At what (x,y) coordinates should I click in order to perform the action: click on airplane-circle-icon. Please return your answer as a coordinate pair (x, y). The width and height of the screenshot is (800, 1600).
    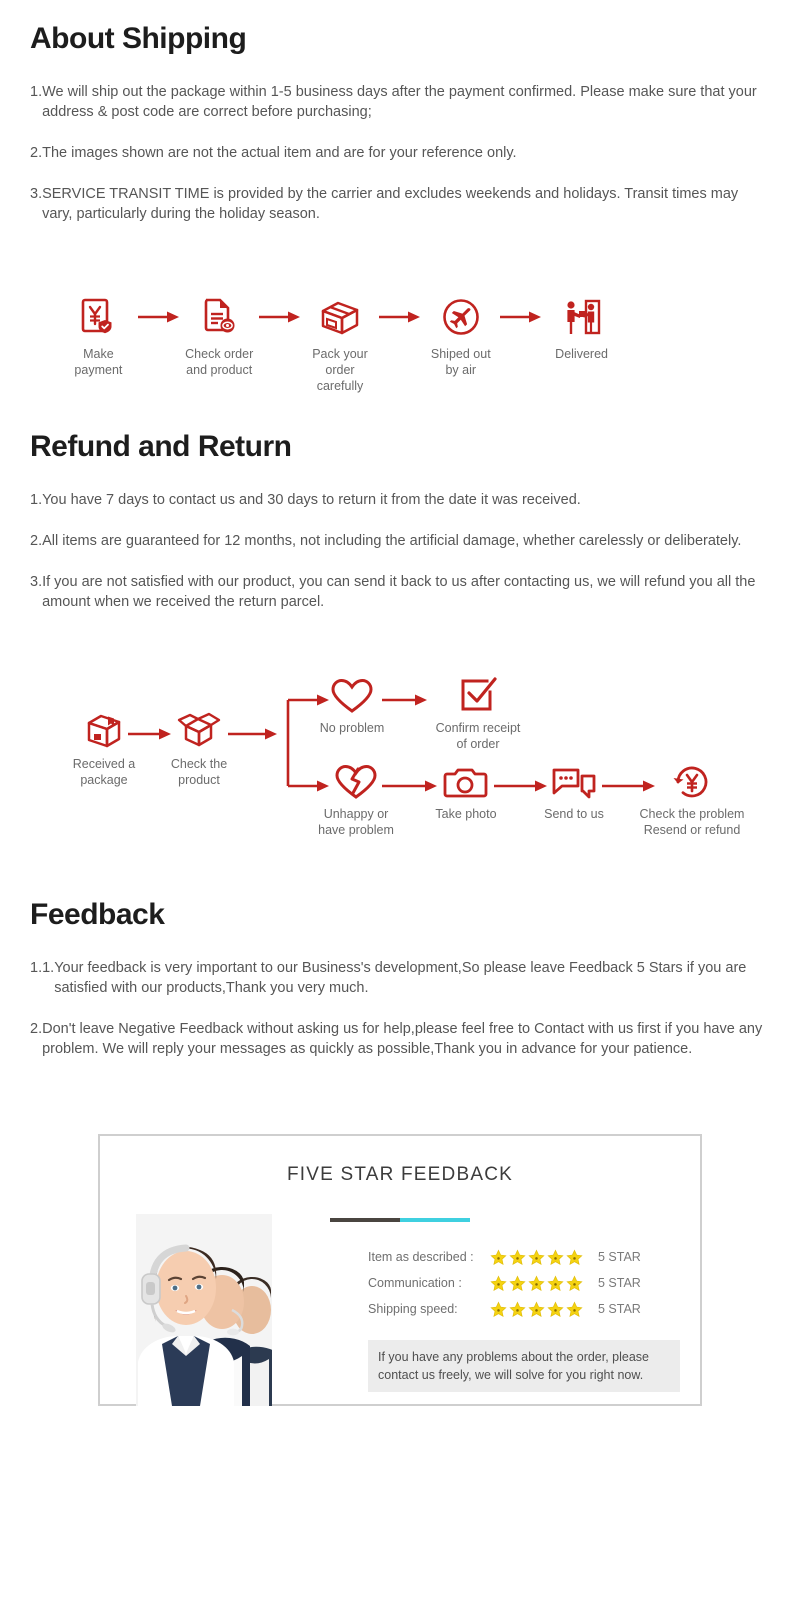
    Looking at the image, I should click on (461, 317).